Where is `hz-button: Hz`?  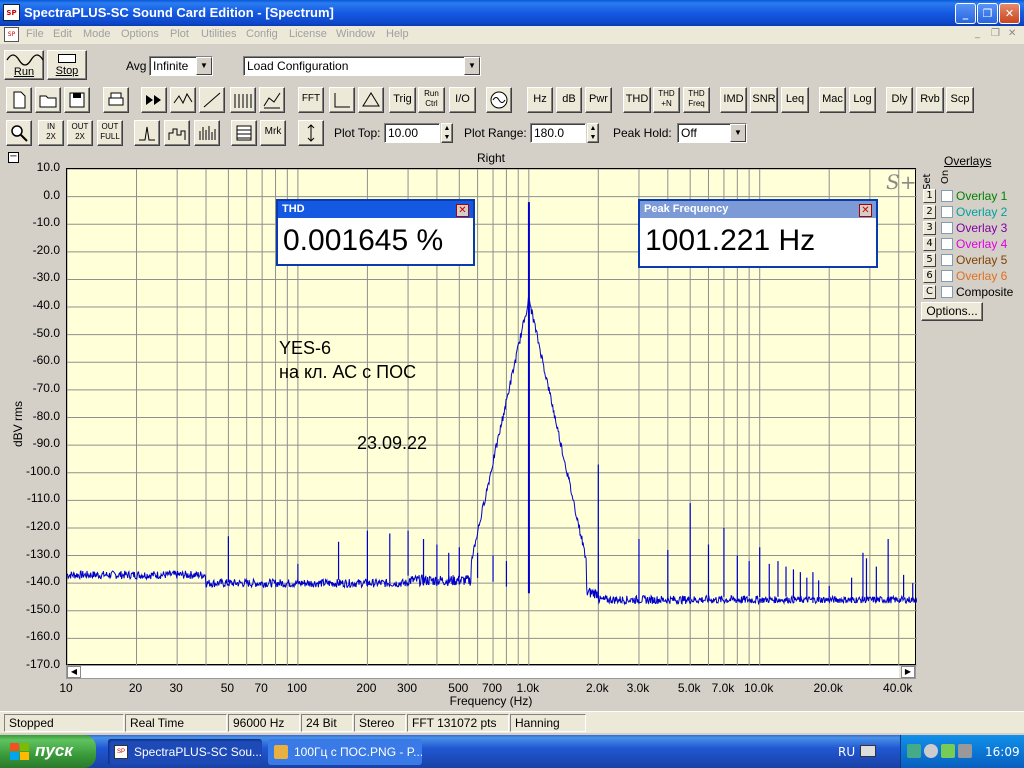
hz-button: Hz is located at coordinates (540, 100).